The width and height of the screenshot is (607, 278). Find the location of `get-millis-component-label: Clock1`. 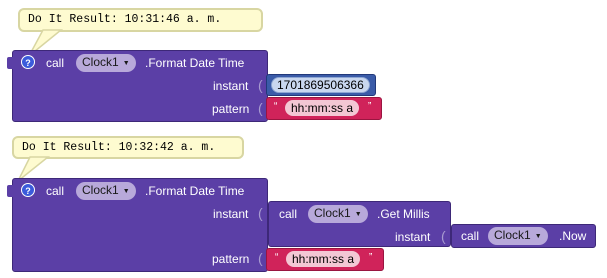

get-millis-component-label: Clock1 is located at coordinates (332, 213).